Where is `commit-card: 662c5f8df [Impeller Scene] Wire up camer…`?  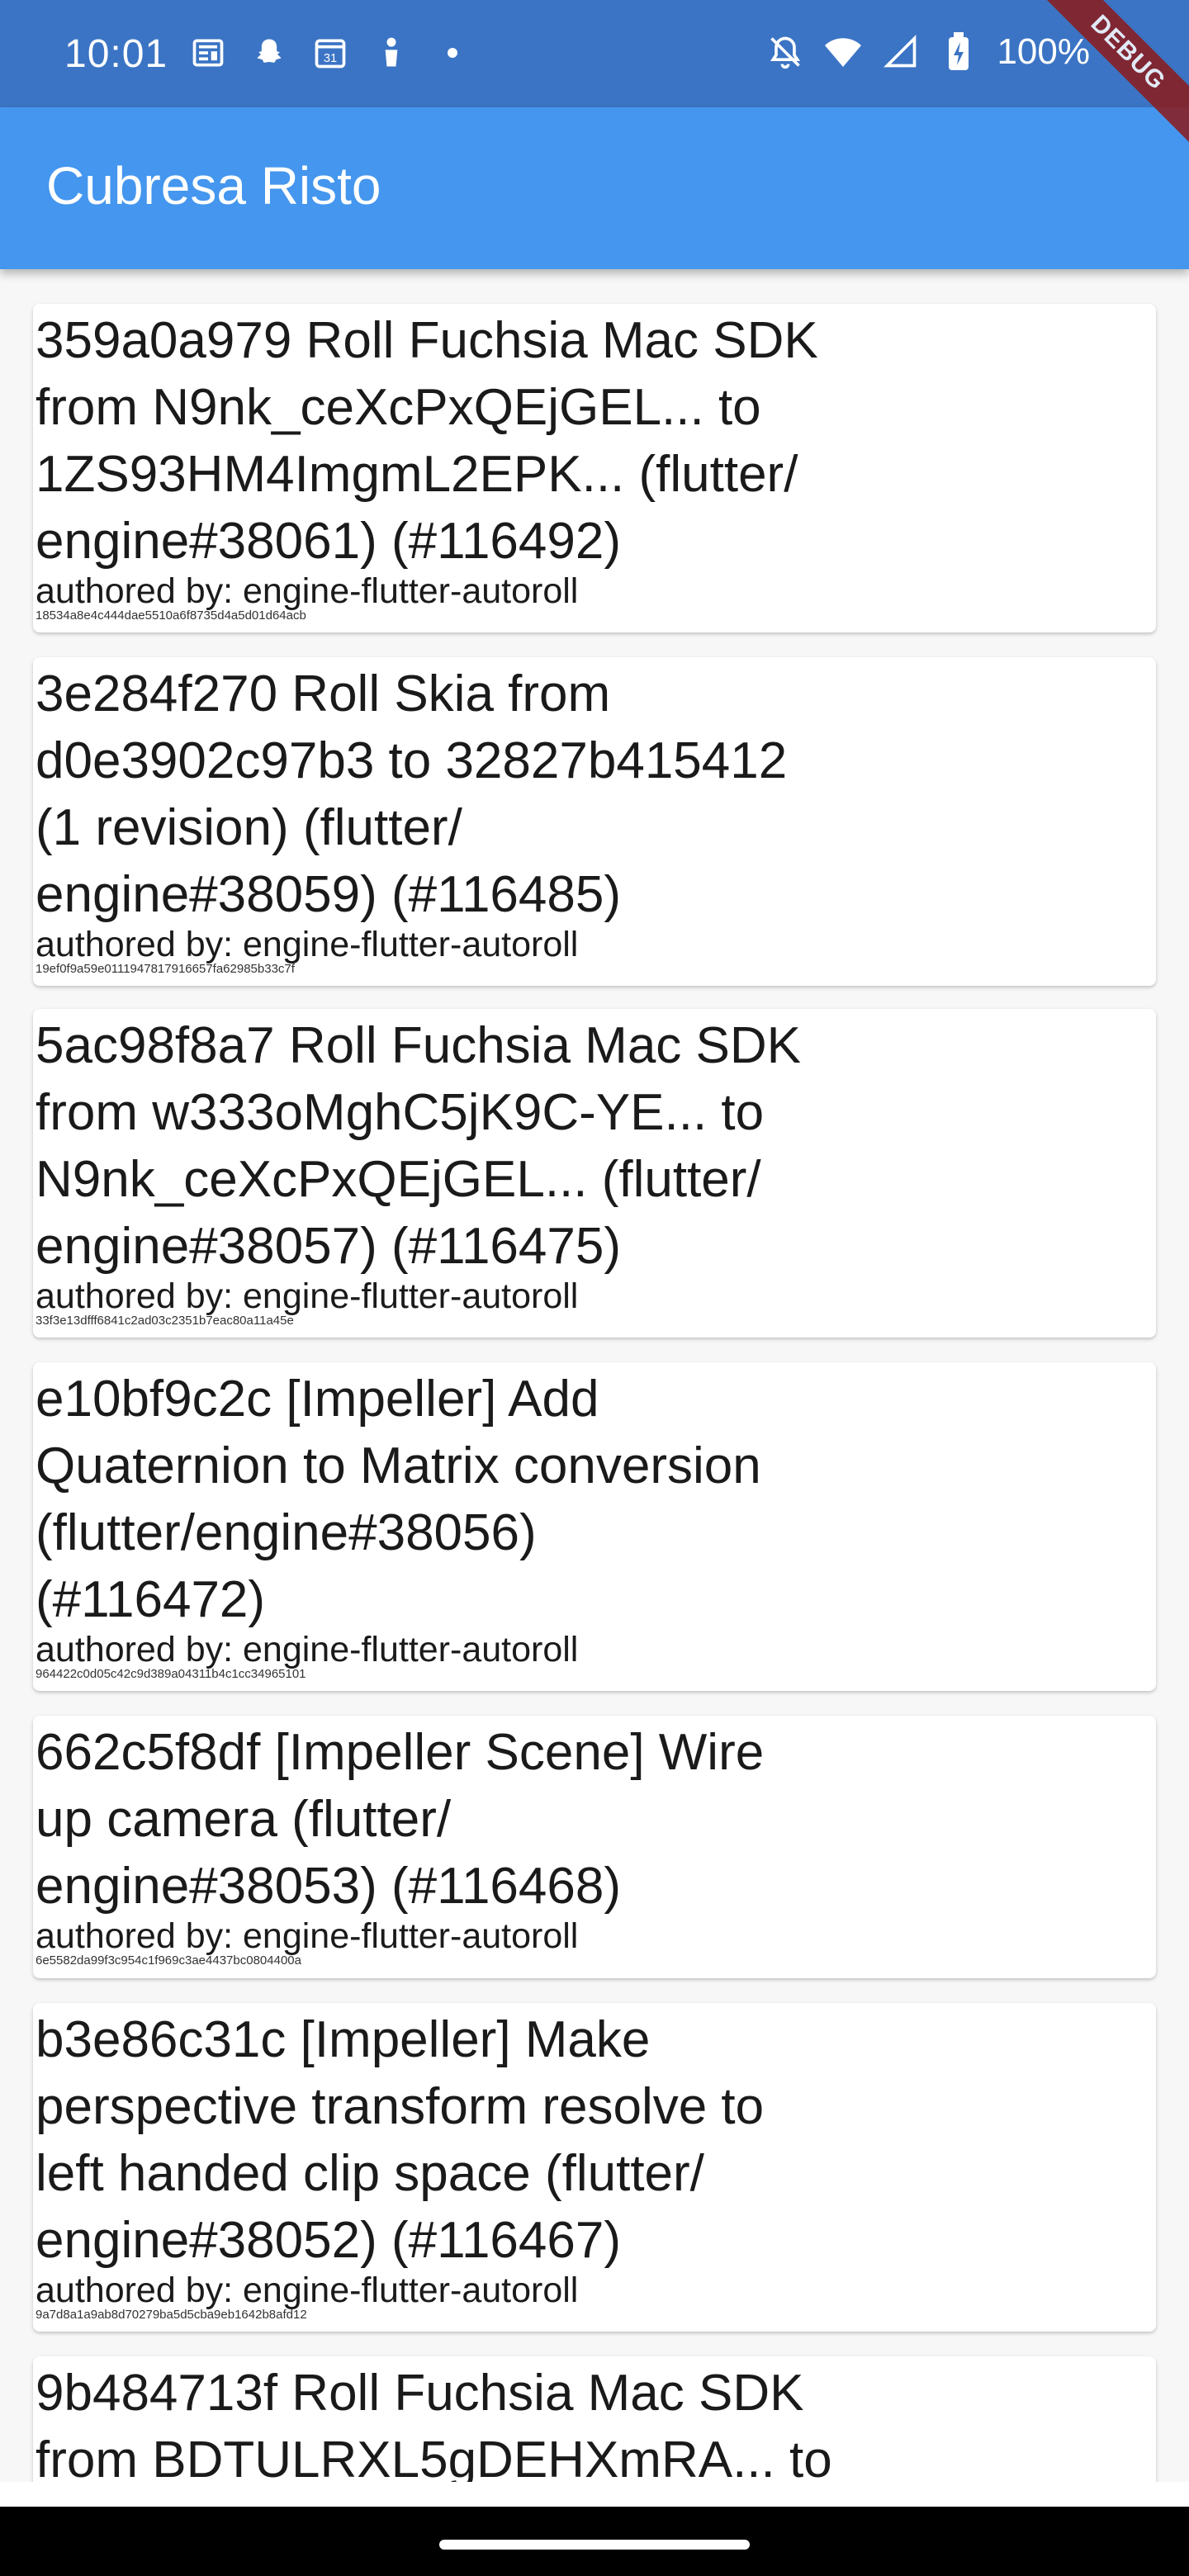
commit-card: 662c5f8df [Impeller Scene] Wire up camer… is located at coordinates (594, 1847).